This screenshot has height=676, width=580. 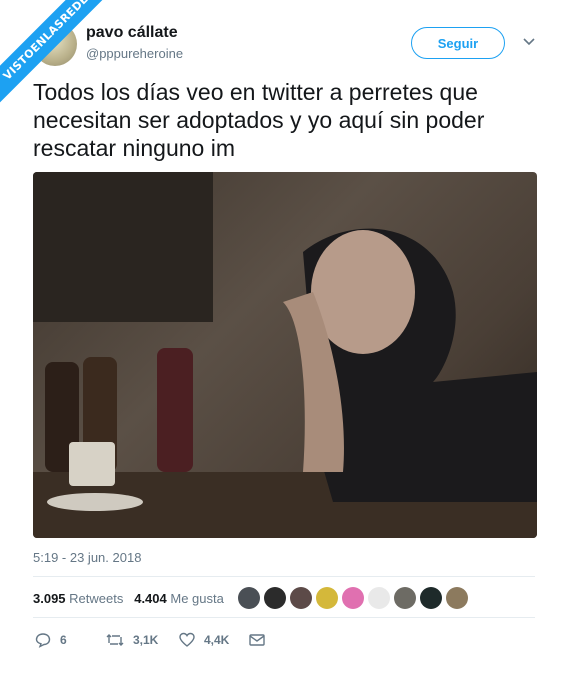 I want to click on author-display-name: pavo cállate, so click(x=132, y=33).